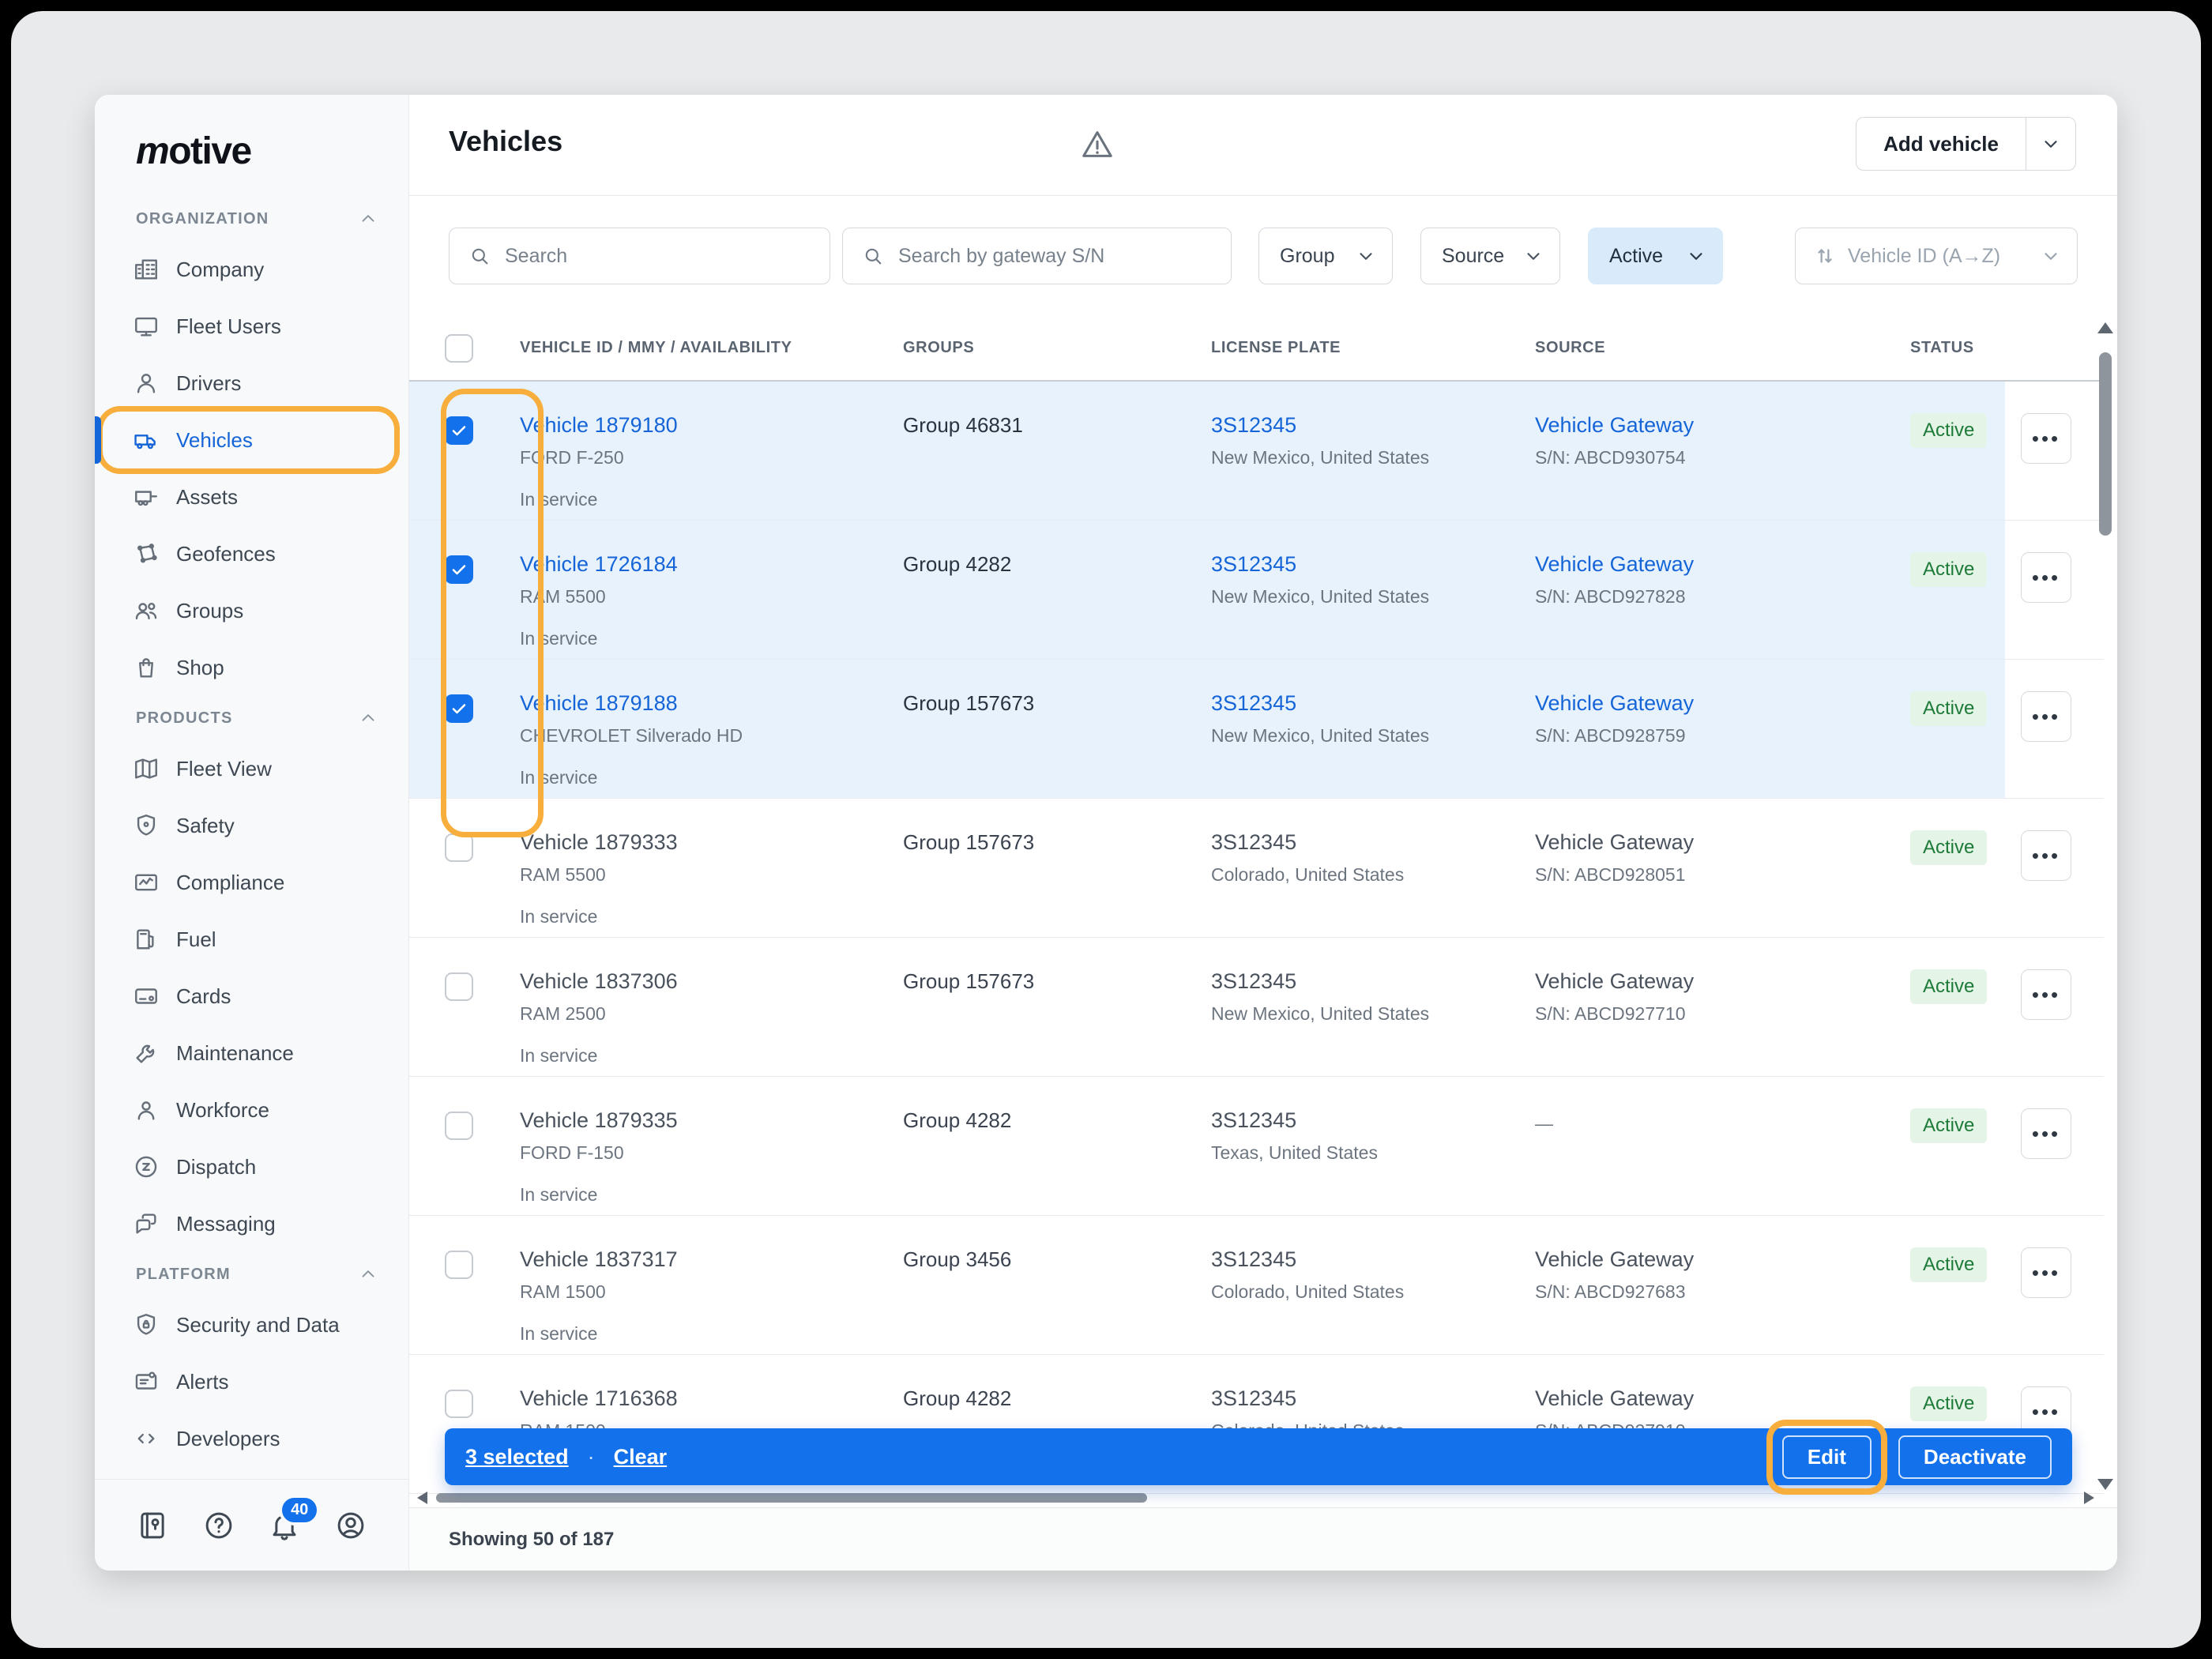  Describe the element at coordinates (249, 497) in the screenshot. I see `sidebar-item-assets: Assets` at that location.